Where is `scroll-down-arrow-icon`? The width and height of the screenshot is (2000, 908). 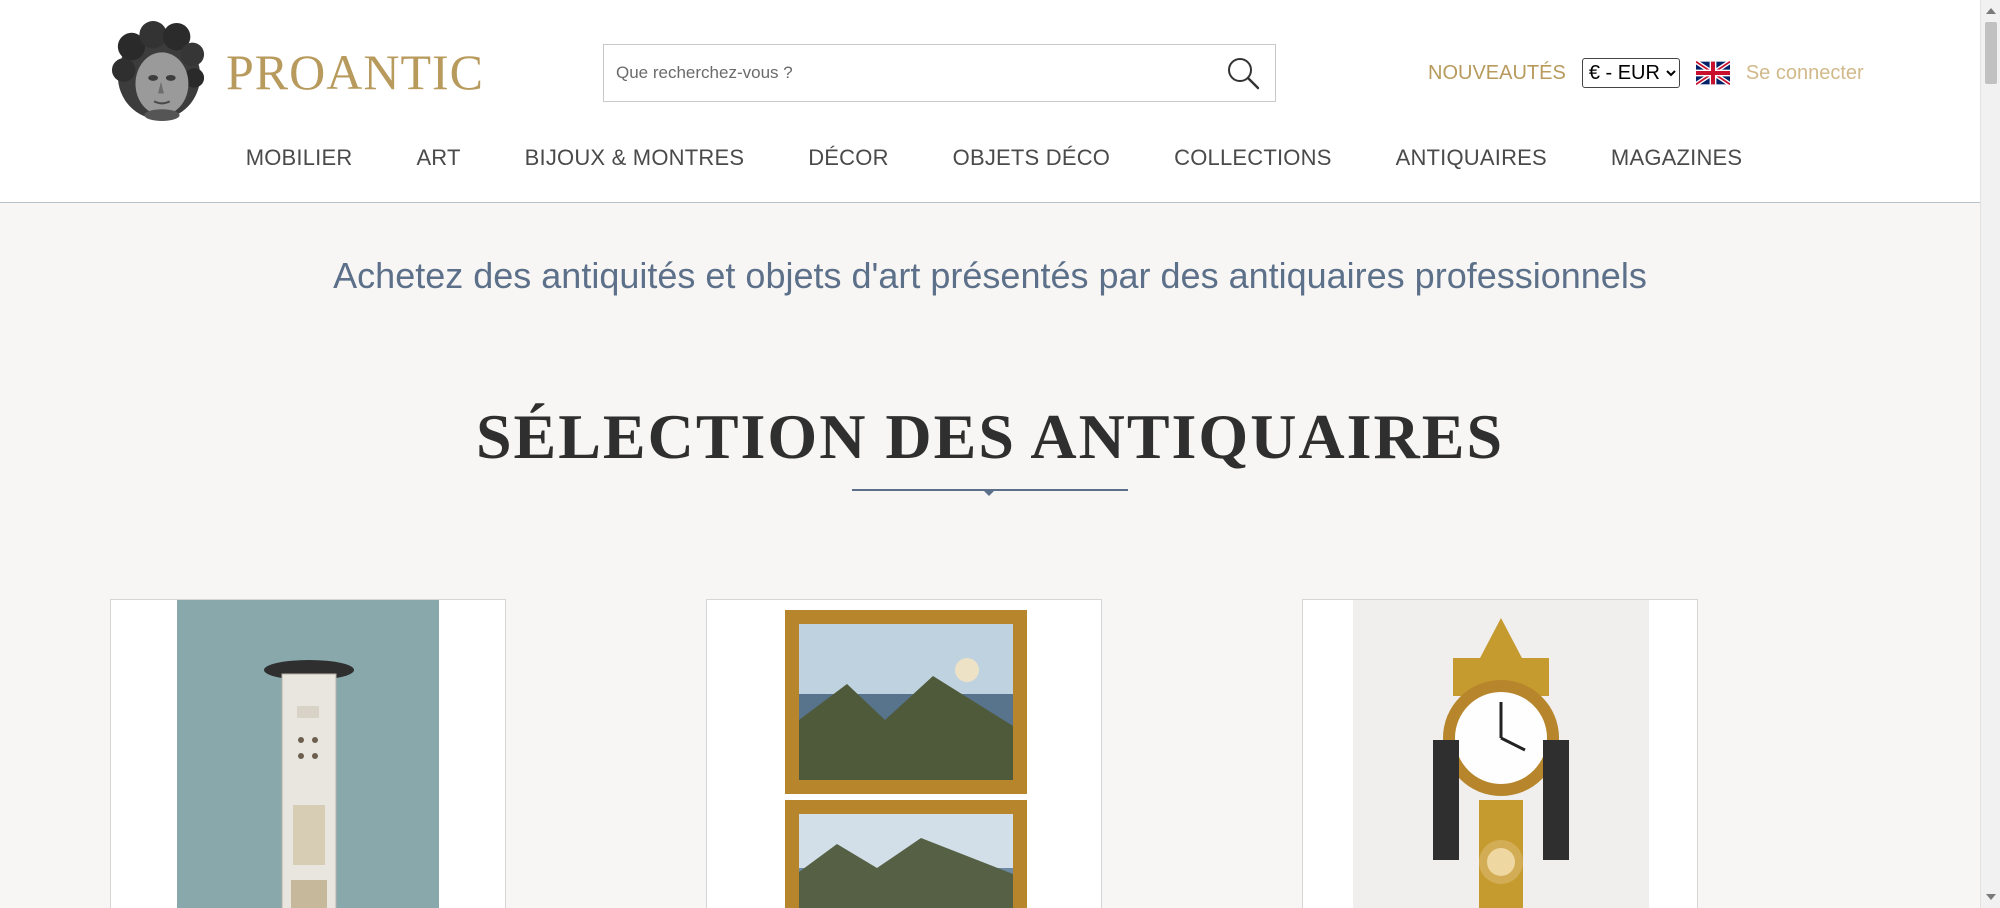 scroll-down-arrow-icon is located at coordinates (1991, 897).